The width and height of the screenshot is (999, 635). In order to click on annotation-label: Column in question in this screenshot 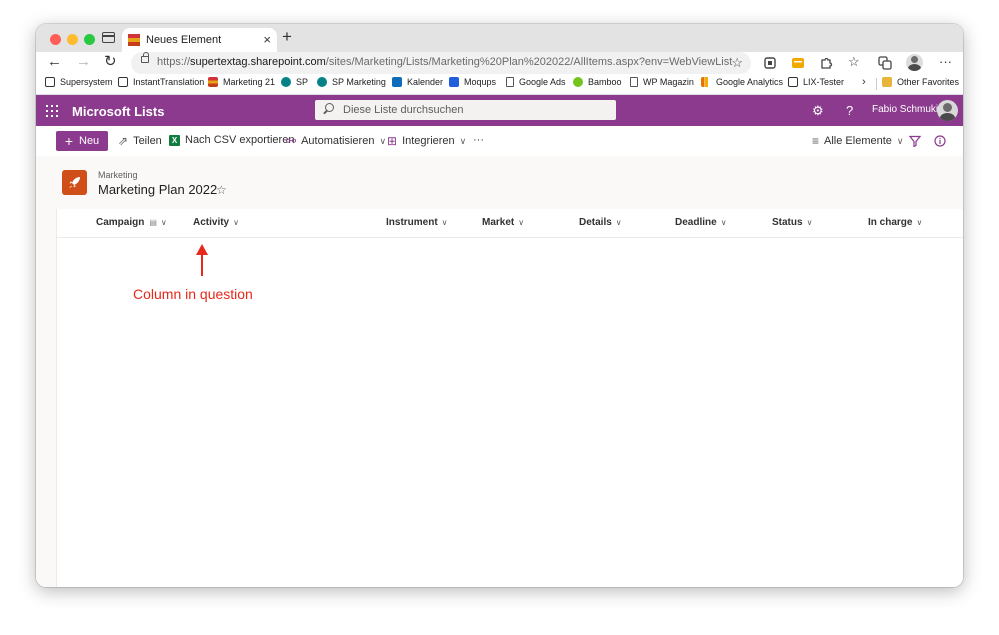, I will do `click(193, 294)`.